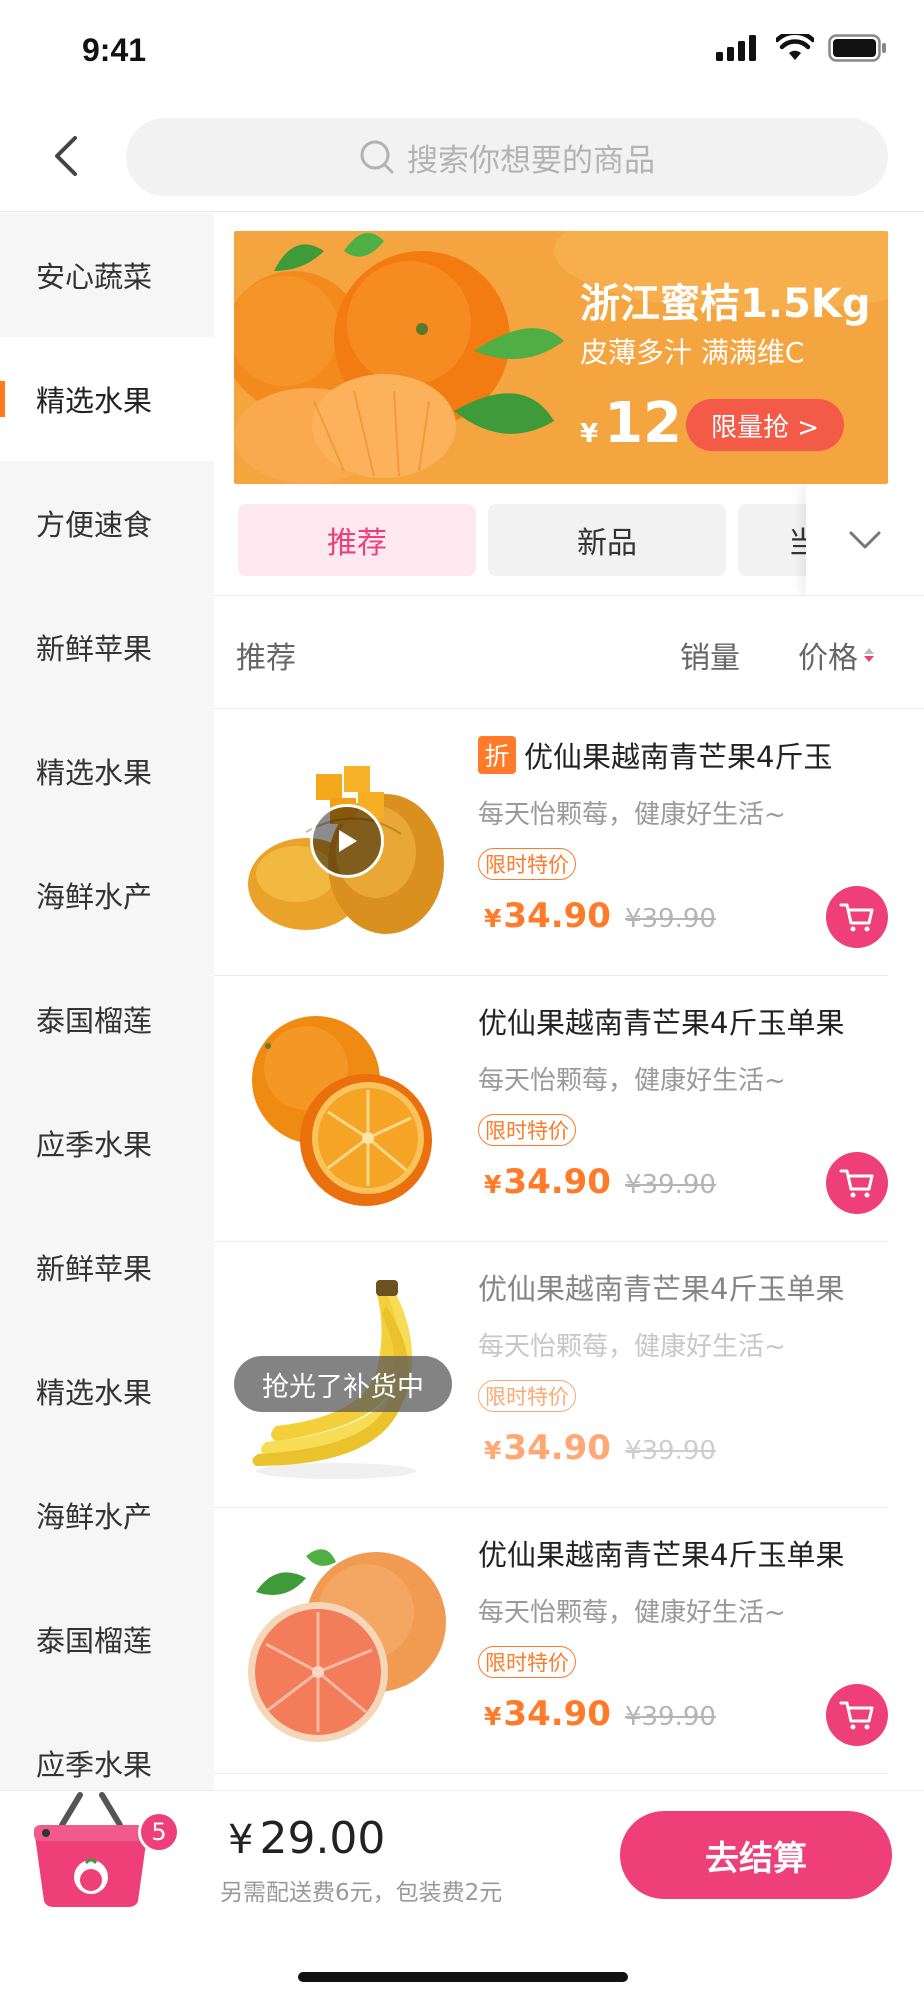 This screenshot has height=2000, width=924. What do you see at coordinates (462, 50) in the screenshot?
I see `status-bar: 9:41` at bounding box center [462, 50].